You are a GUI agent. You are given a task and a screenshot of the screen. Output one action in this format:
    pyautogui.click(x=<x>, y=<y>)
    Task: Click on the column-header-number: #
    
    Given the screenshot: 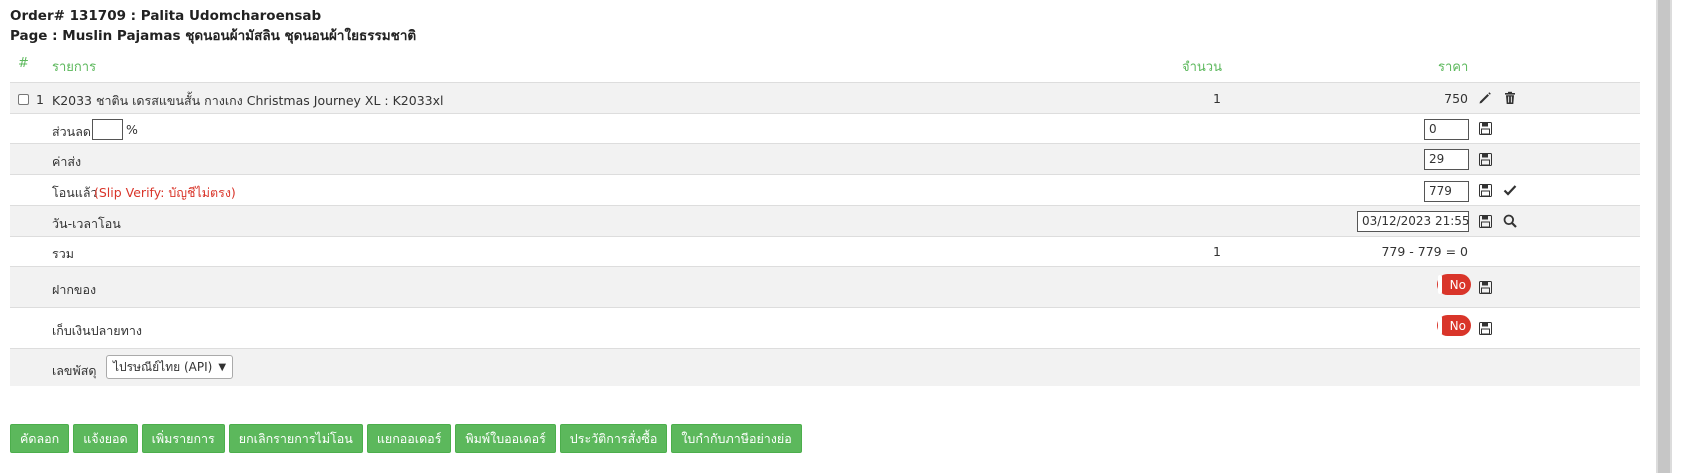 What is the action you would take?
    pyautogui.click(x=23, y=63)
    